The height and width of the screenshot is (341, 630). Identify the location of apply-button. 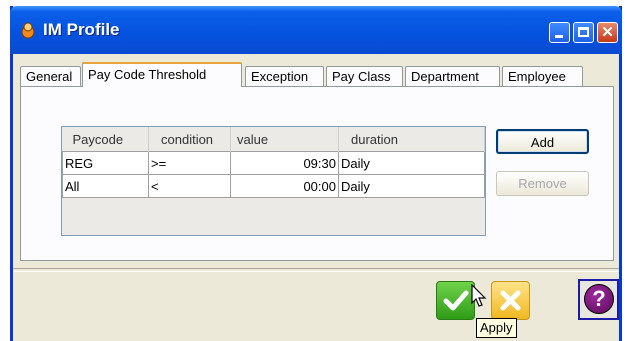
(455, 300).